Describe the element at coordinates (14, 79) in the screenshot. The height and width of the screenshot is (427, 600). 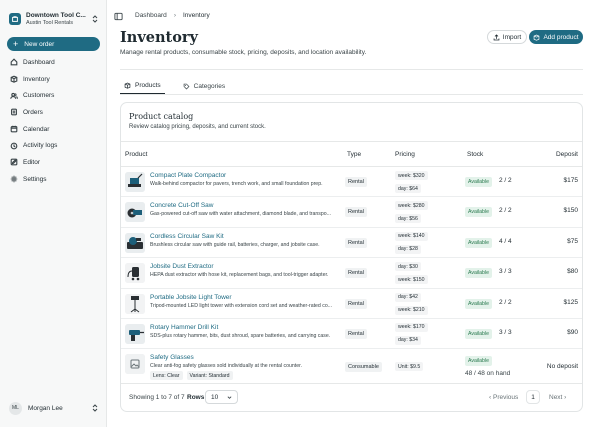
I see `box-icon` at that location.